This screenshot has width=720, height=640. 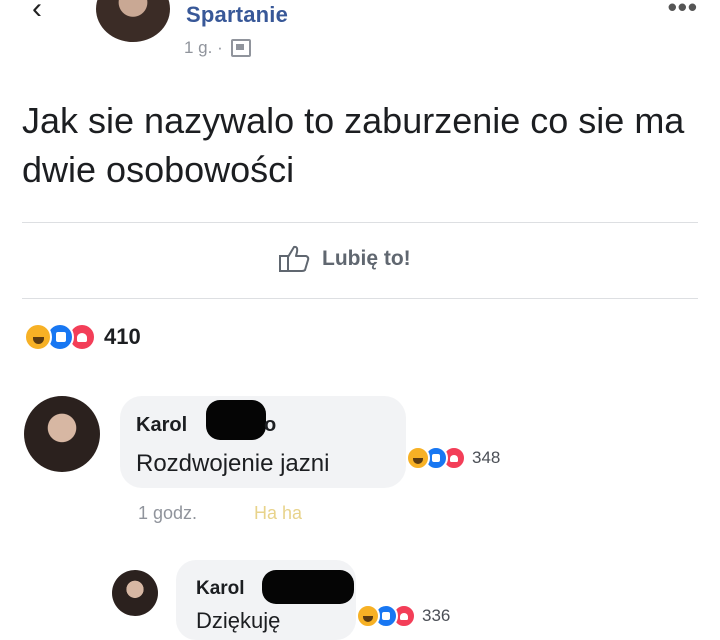 I want to click on reply-text: Dziękuję, so click(x=238, y=620).